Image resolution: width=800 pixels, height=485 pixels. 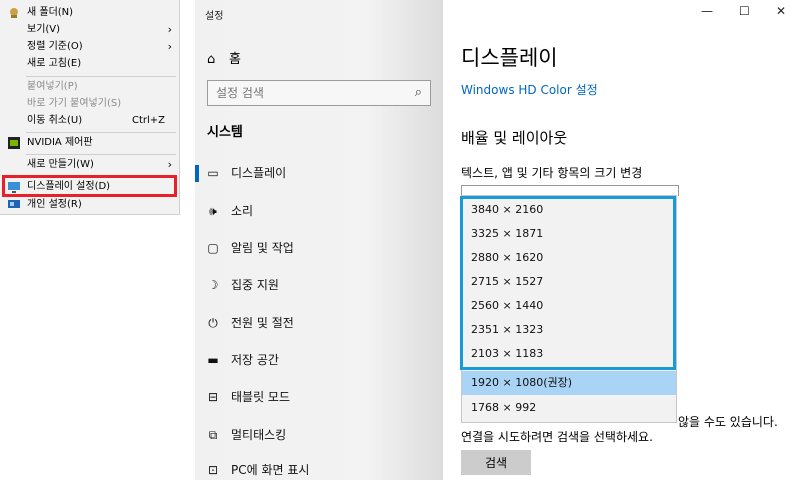 I want to click on menu-item-nvidia-control-panel: NVIDIA 제어판, so click(x=89, y=143).